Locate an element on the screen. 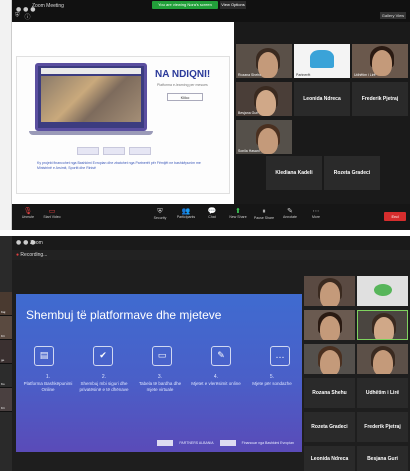 This screenshot has height=471, width=410. video-tile: Sonila Hasani is located at coordinates (264, 137).